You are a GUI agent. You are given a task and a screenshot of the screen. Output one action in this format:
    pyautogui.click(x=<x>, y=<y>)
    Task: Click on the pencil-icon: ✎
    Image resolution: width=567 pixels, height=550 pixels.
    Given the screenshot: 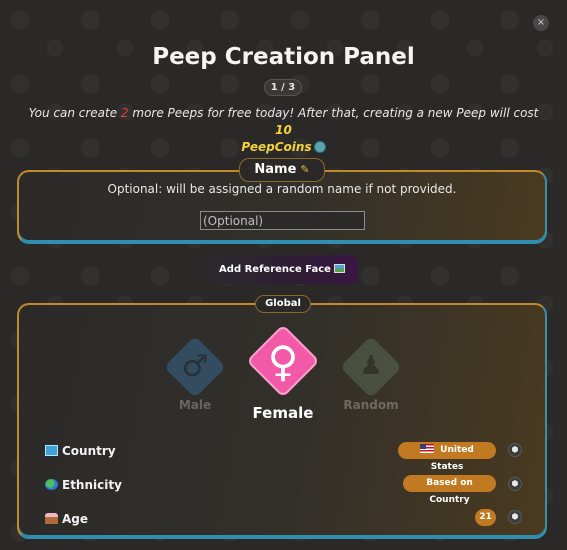 What is the action you would take?
    pyautogui.click(x=305, y=169)
    